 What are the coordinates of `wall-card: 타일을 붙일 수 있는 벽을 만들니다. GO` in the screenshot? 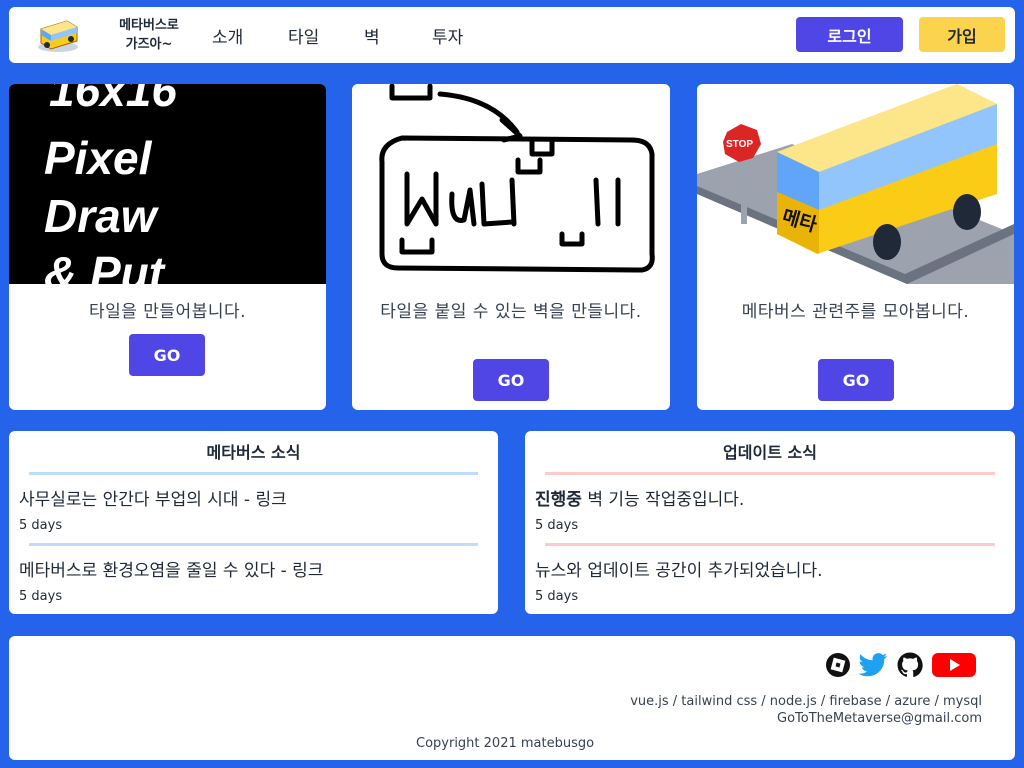 It's located at (511, 247).